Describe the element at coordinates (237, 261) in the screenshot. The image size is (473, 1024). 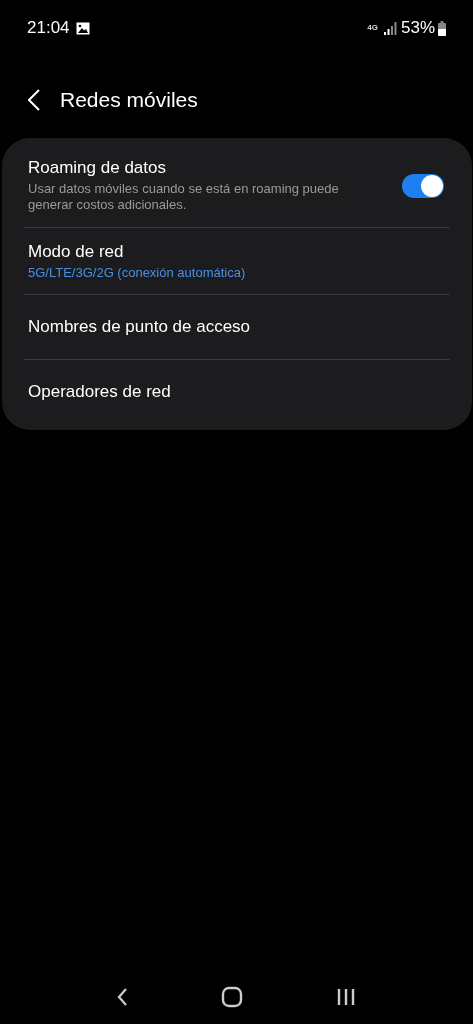
I see `settings-item: Modo de red 5G/LTE/3G/2G (conexión automática)` at that location.